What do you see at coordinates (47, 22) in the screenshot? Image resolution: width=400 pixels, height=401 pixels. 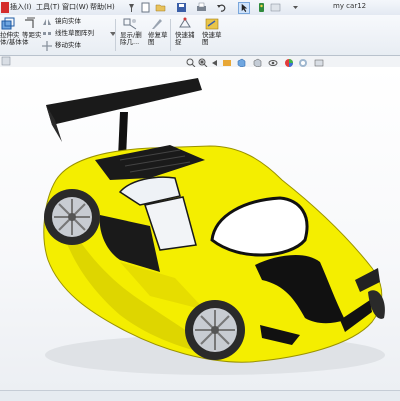 I see `mirror-icon` at bounding box center [47, 22].